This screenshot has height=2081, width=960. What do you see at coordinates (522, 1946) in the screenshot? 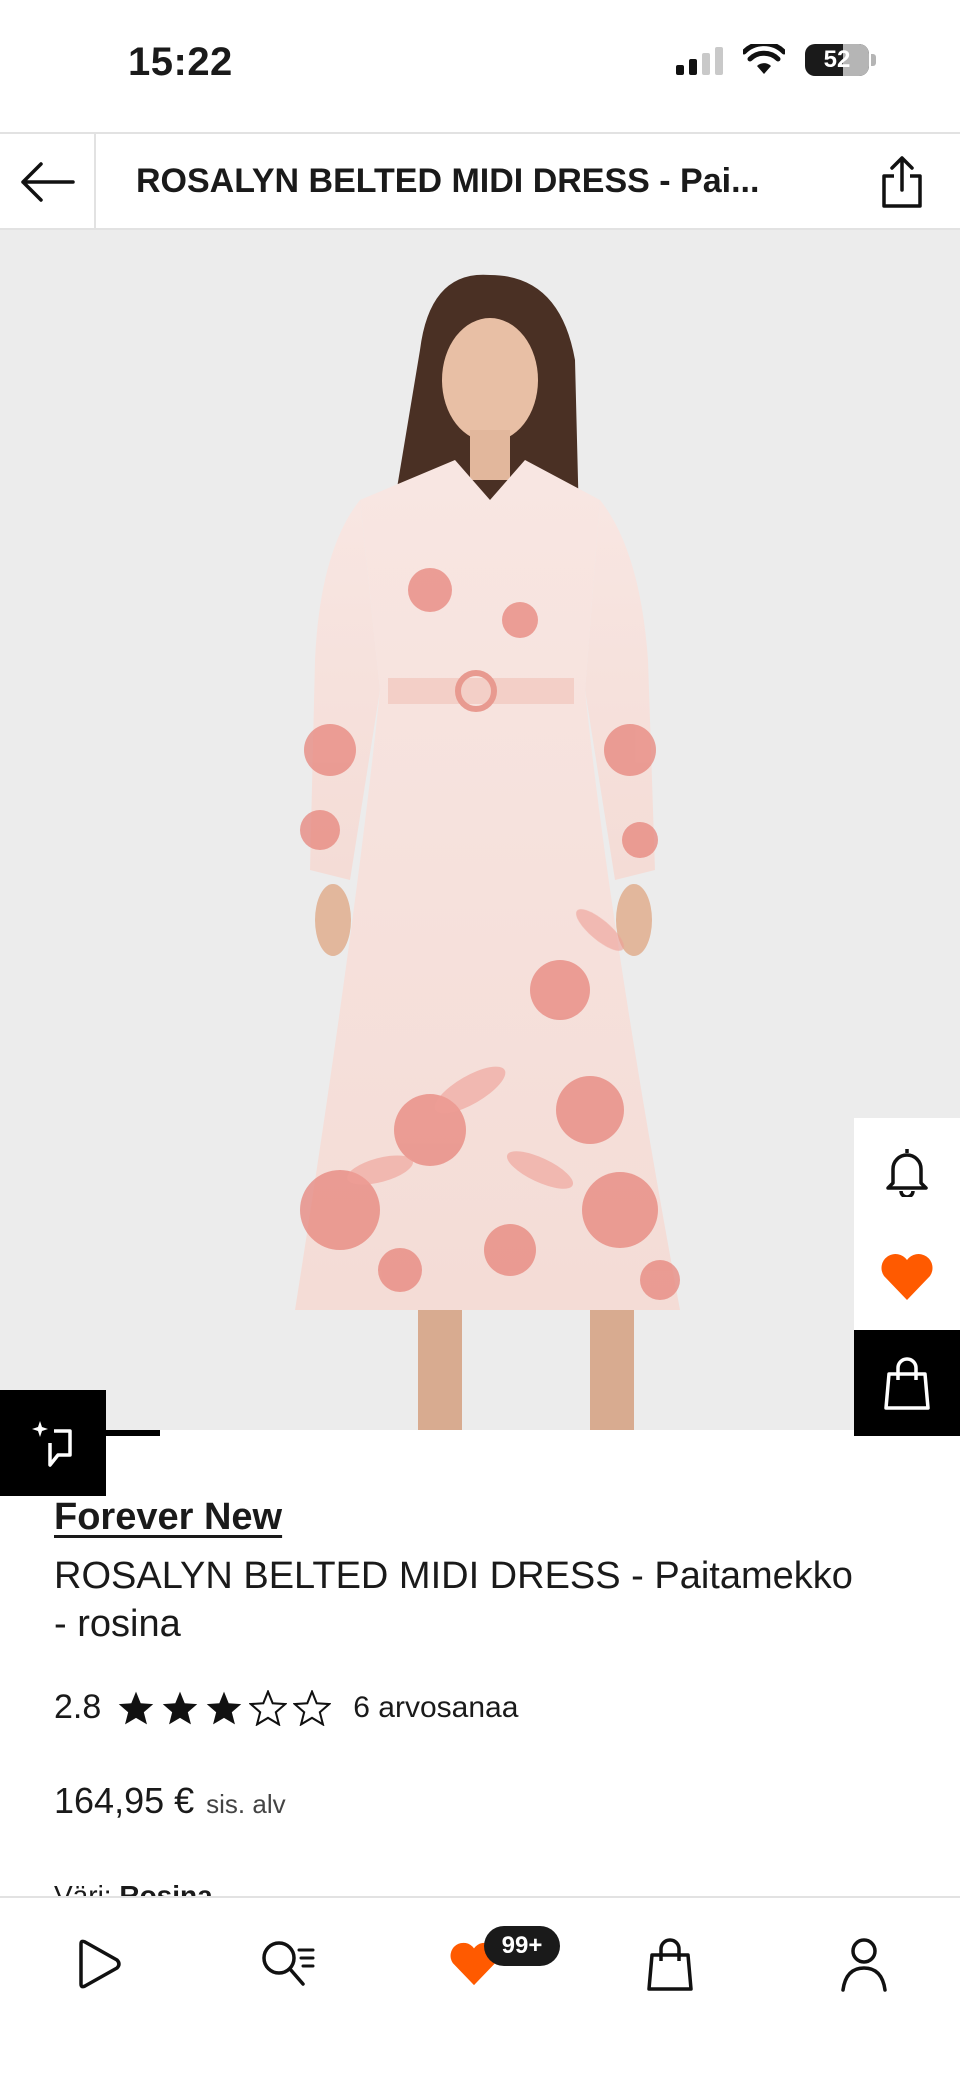
I see `wishlist-count-badge: 99+` at bounding box center [522, 1946].